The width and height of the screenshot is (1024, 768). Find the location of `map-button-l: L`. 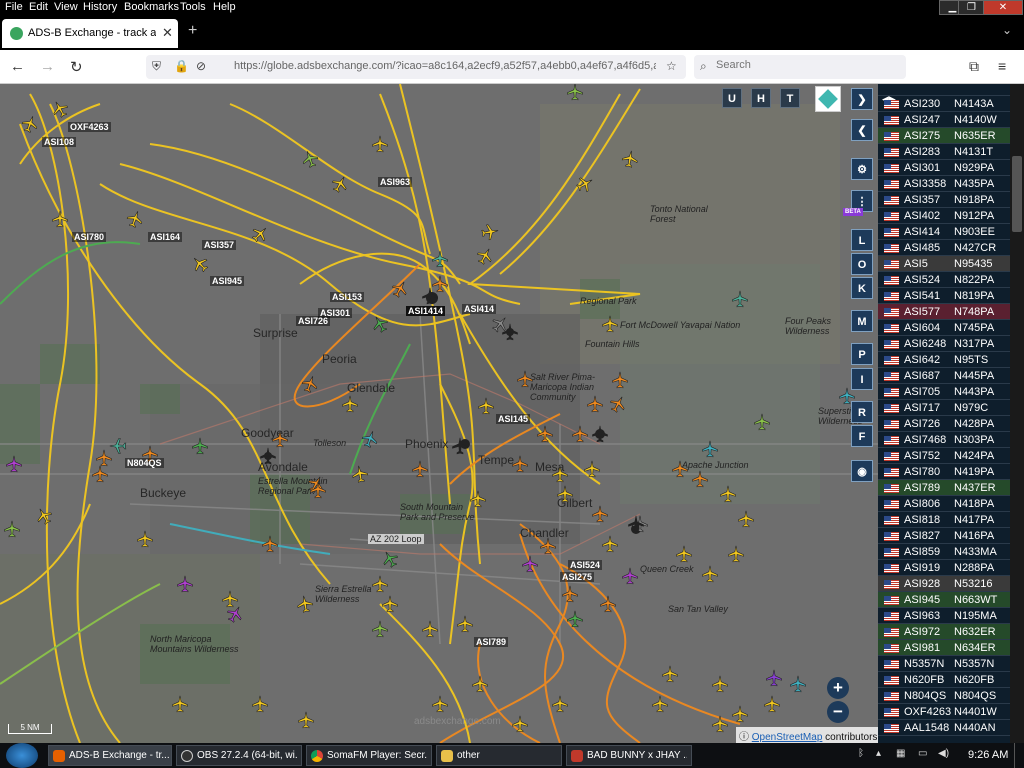

map-button-l: L is located at coordinates (862, 240).